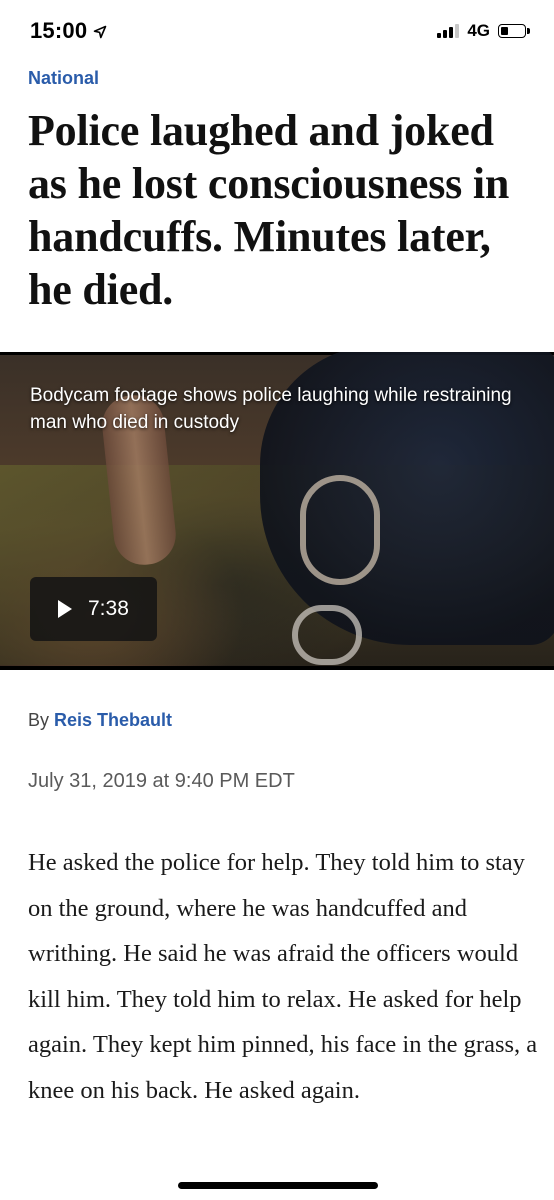  I want to click on battery-icon, so click(514, 31).